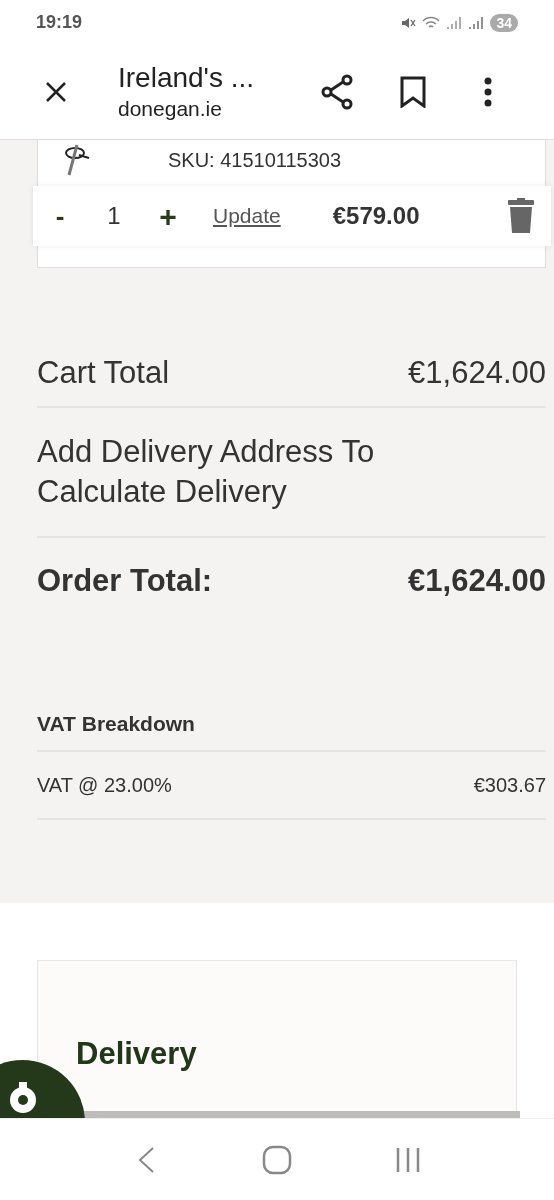 Image resolution: width=554 pixels, height=1200 pixels. What do you see at coordinates (145, 1159) in the screenshot?
I see `back-icon` at bounding box center [145, 1159].